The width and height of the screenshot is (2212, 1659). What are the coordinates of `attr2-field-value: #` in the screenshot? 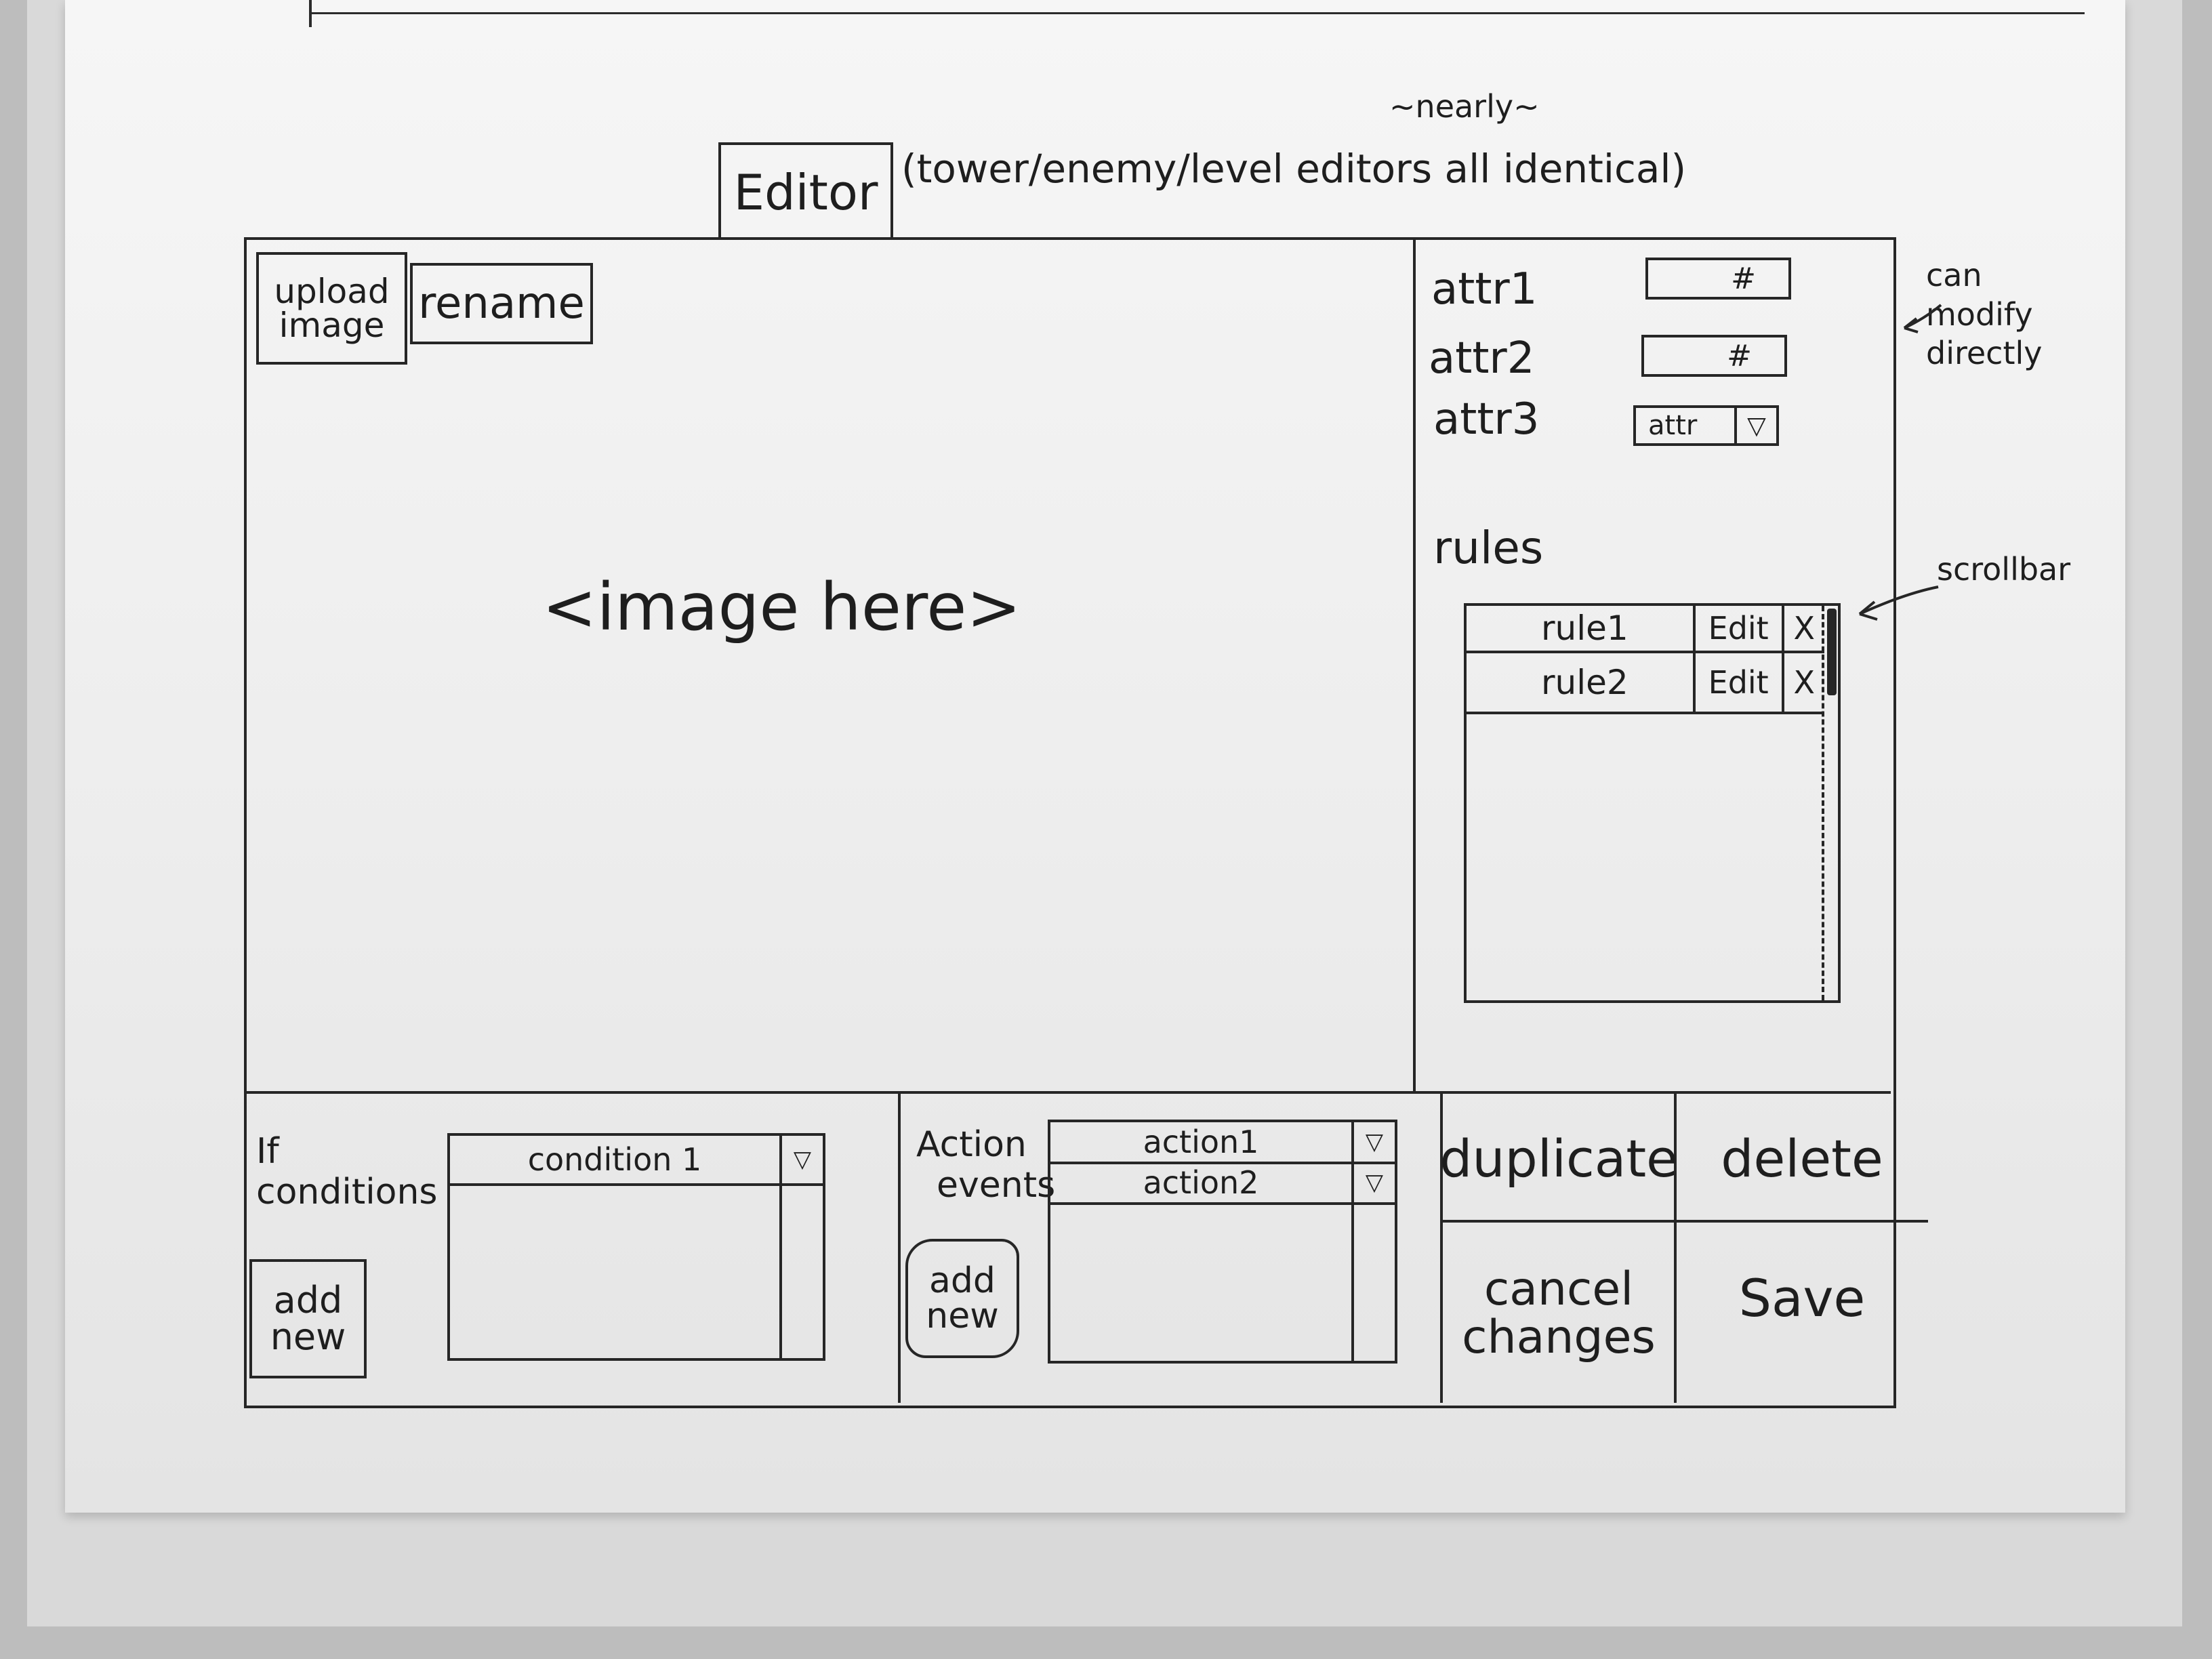 It's located at (1739, 355).